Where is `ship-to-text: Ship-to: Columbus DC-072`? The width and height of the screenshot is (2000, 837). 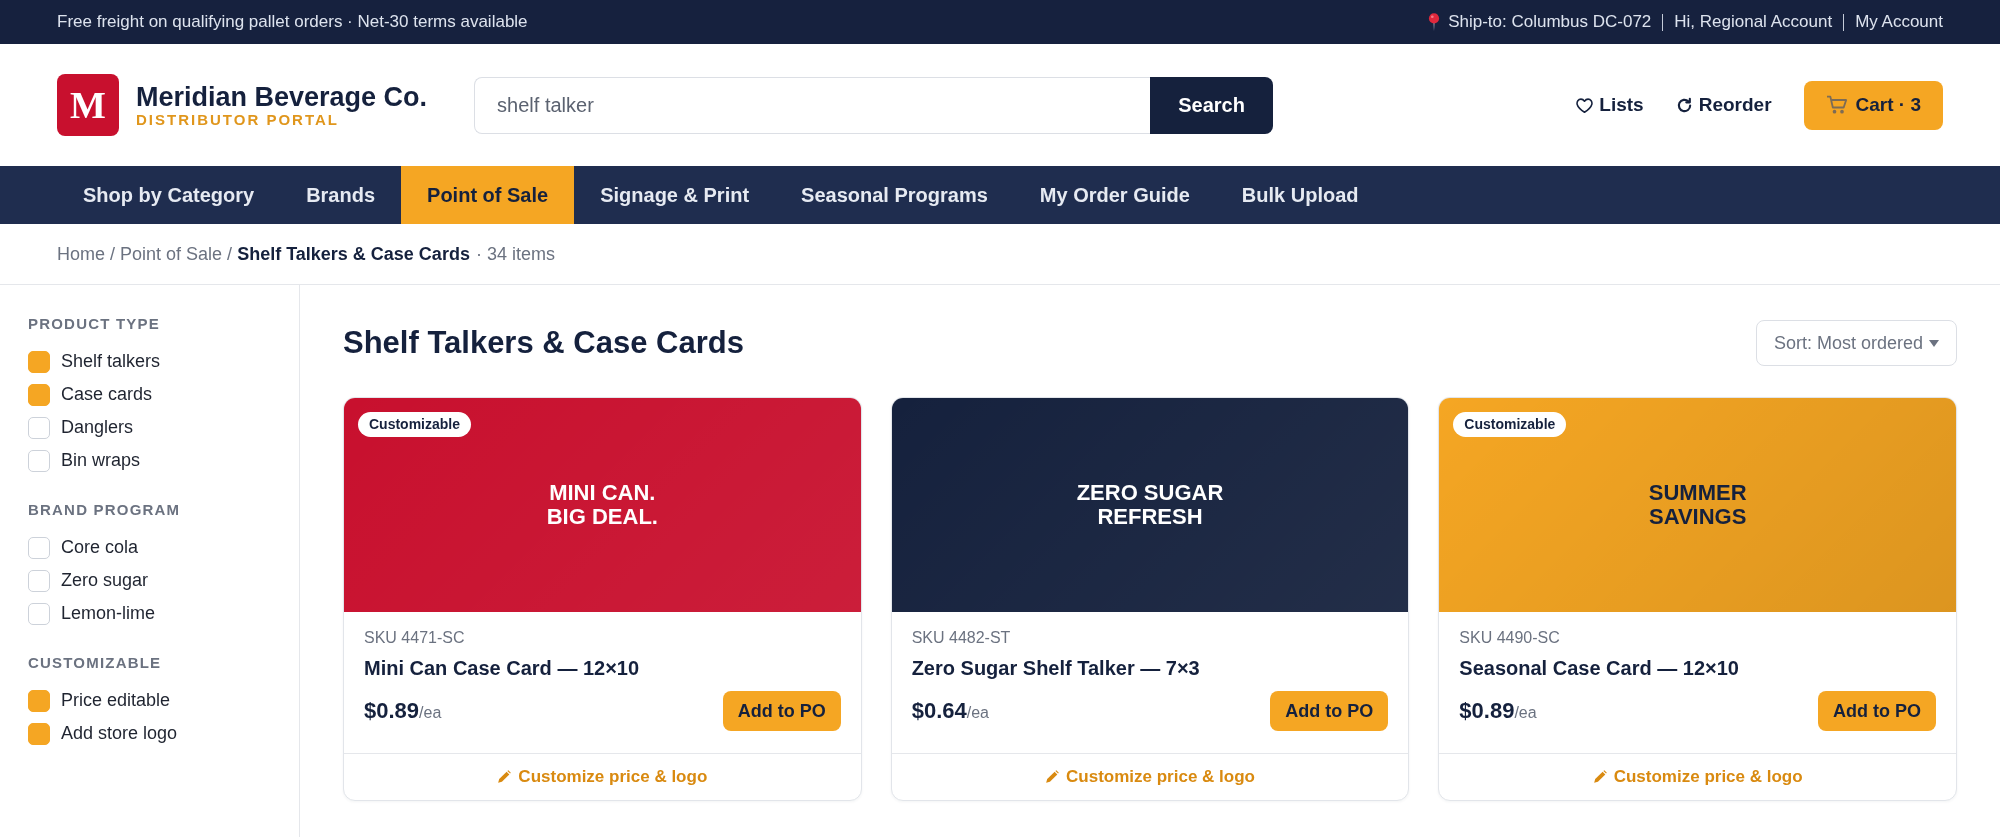 ship-to-text: Ship-to: Columbus DC-072 is located at coordinates (1550, 22).